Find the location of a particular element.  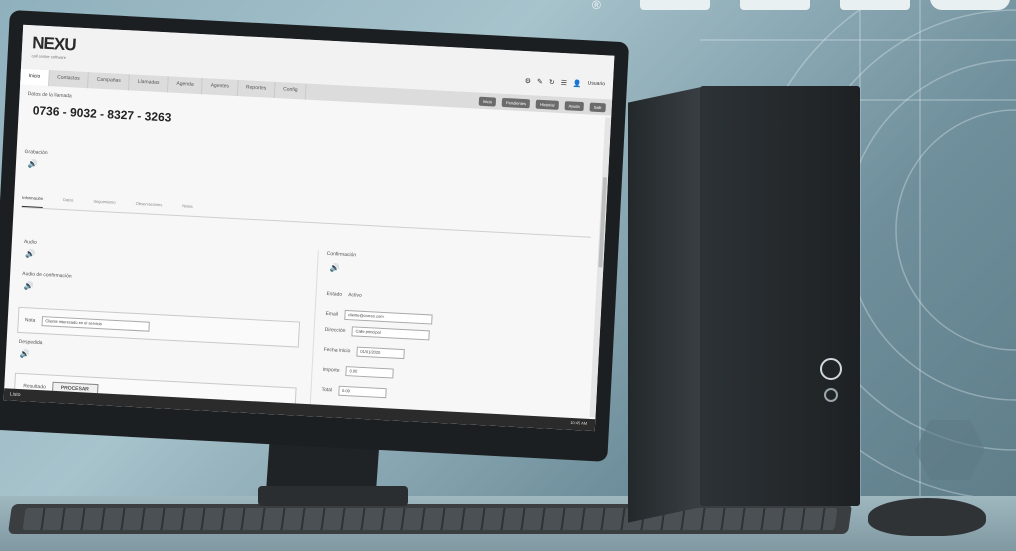

audio-label: Audio is located at coordinates (30, 242).